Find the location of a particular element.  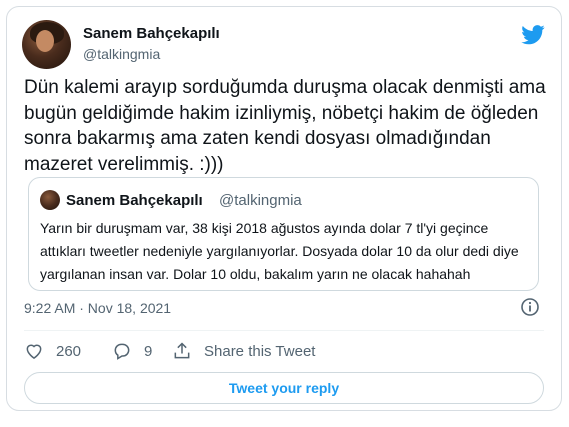

author-handle: @talkingmia is located at coordinates (121, 54).